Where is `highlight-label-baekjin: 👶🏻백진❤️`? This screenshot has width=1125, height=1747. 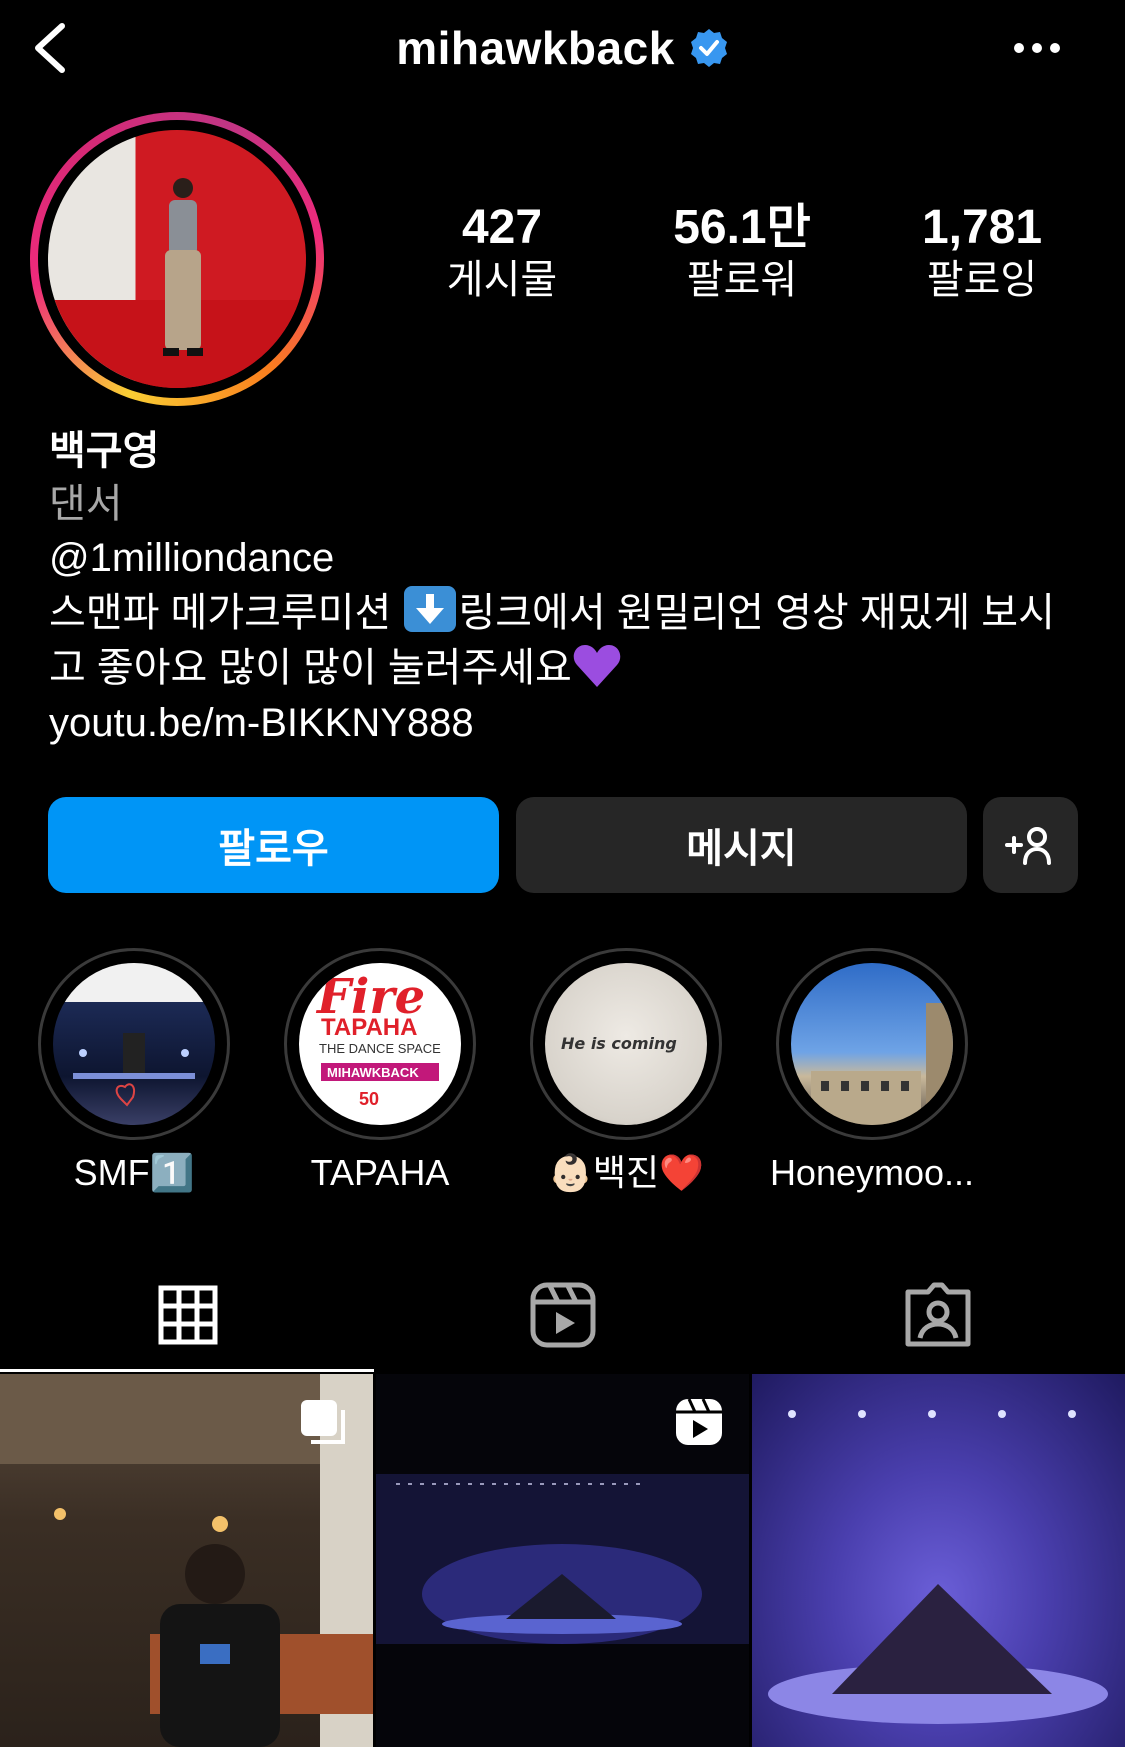
highlight-label-baekjin: 👶🏻백진❤️ is located at coordinates (626, 1172).